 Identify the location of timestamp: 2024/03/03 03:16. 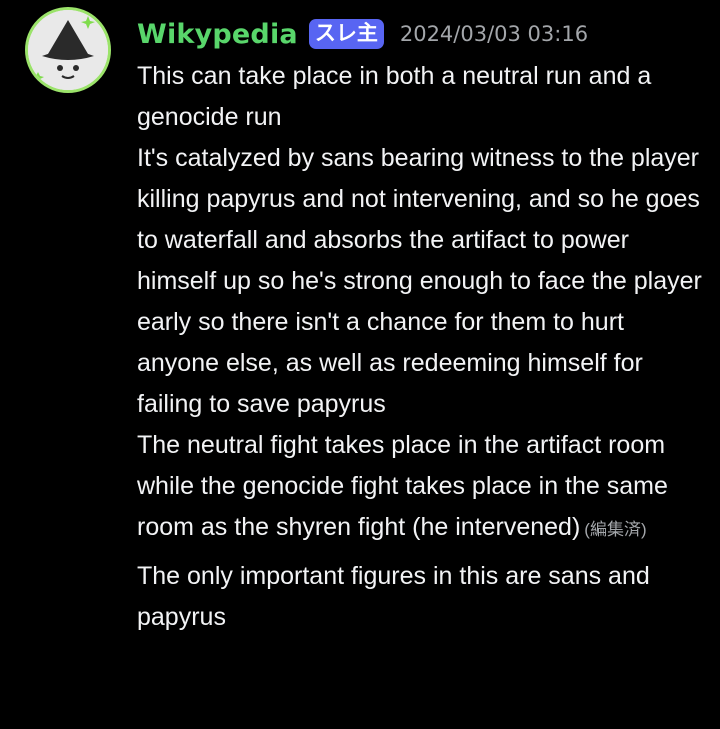
(494, 34).